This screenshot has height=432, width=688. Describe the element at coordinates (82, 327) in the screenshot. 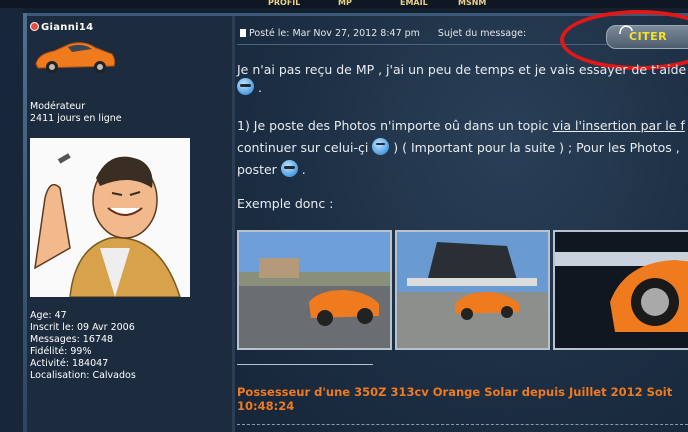

I see `stat-registered: Inscrit le: 09 Avr 2006` at that location.